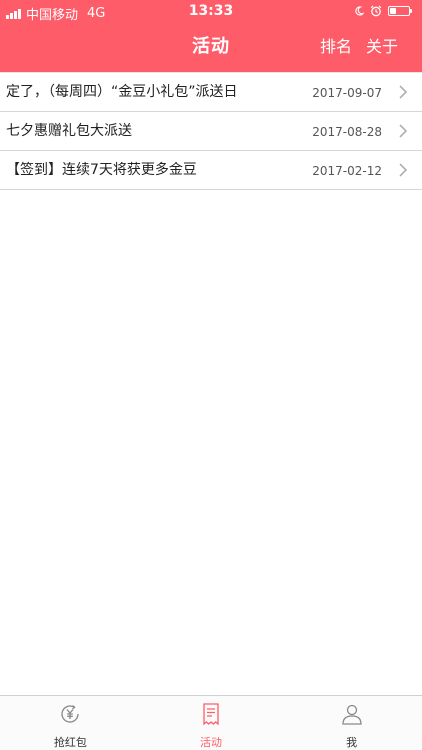 This screenshot has height=750, width=422. I want to click on activity-date: 2017-02-12, so click(347, 171).